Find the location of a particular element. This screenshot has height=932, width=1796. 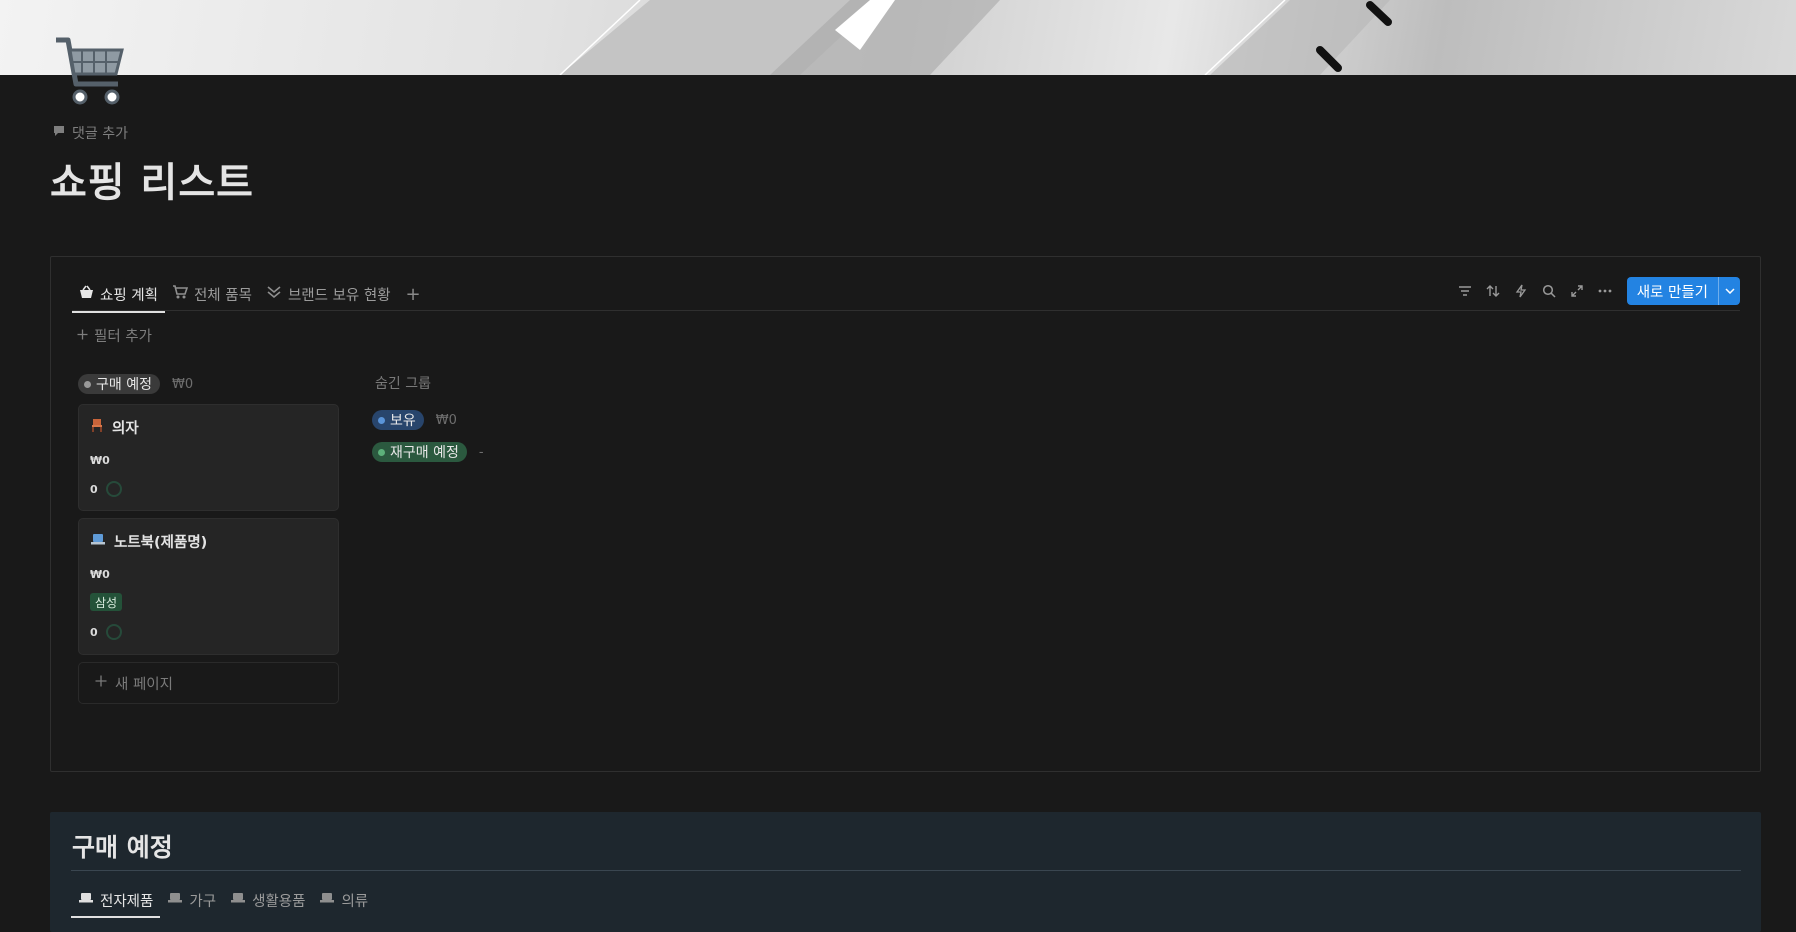

search-icon is located at coordinates (1549, 291).